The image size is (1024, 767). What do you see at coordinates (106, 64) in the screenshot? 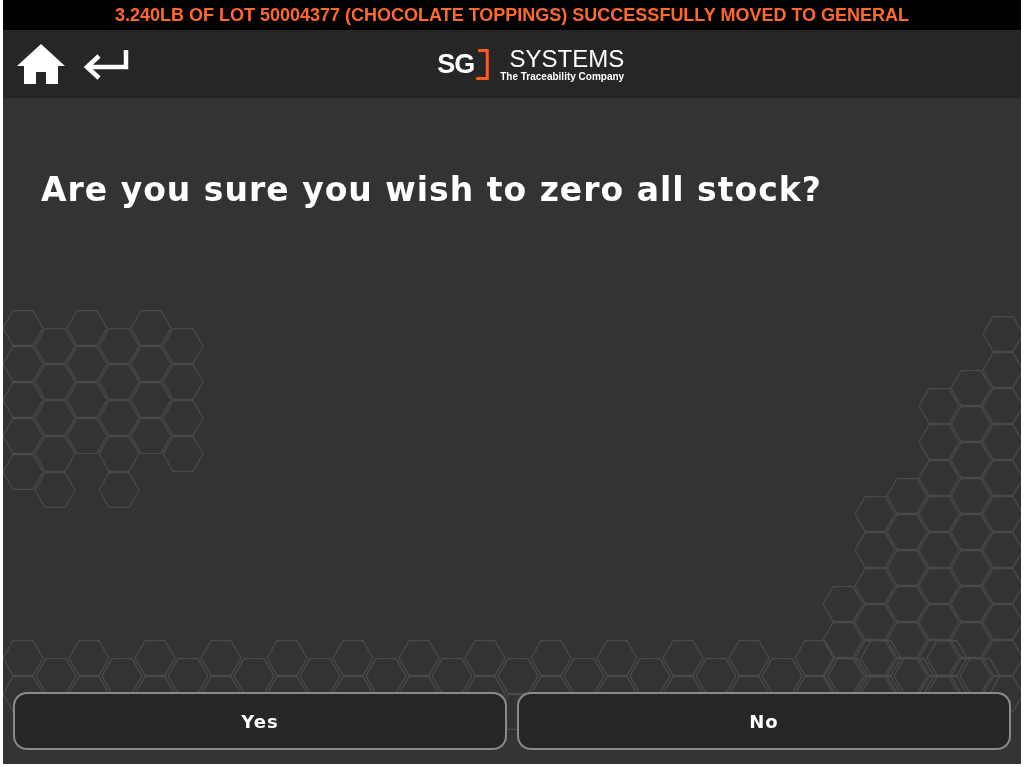
I see `return-arrow-icon` at bounding box center [106, 64].